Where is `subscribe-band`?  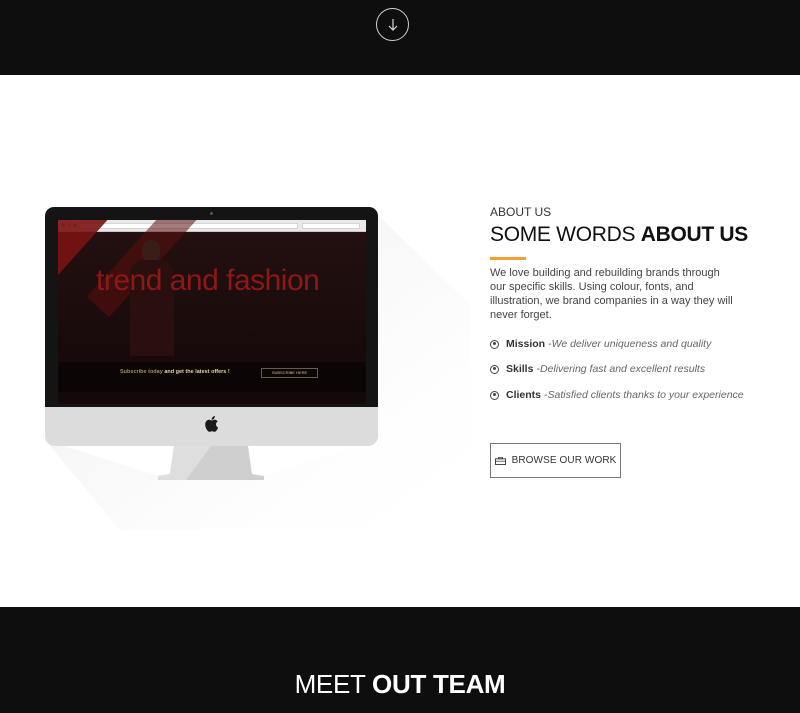
subscribe-band is located at coordinates (212, 377).